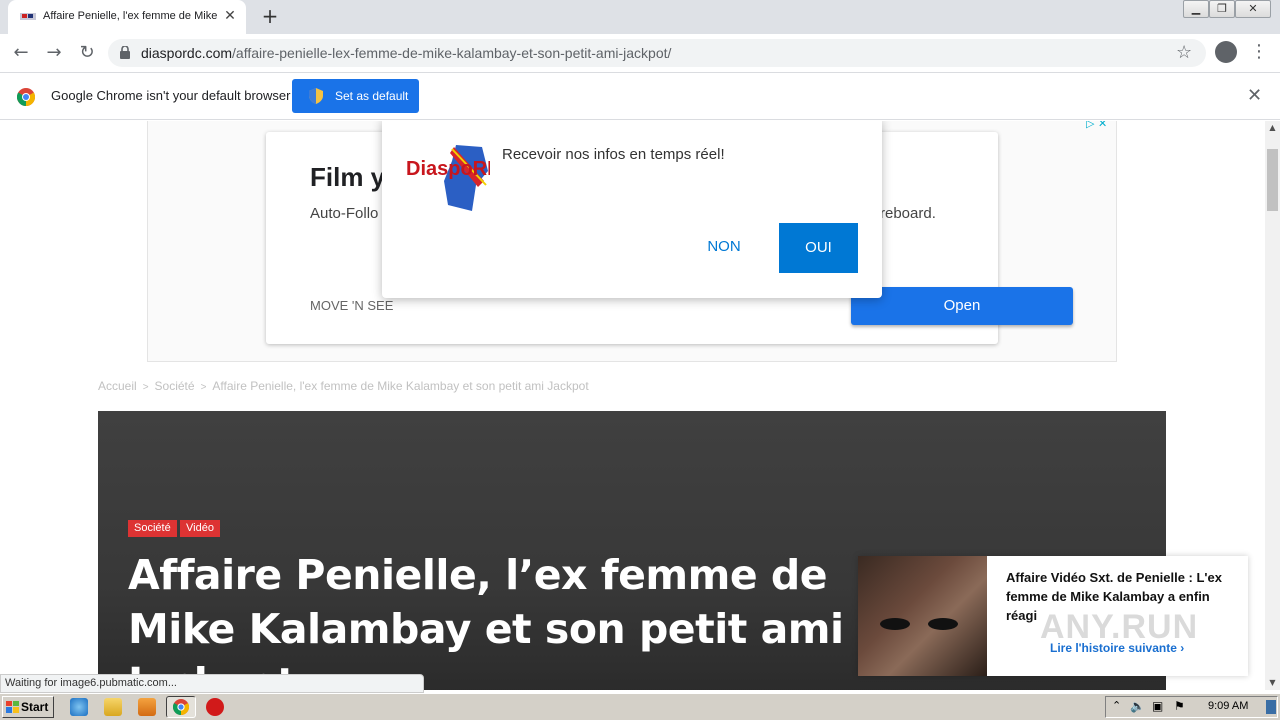 The height and width of the screenshot is (720, 1280). I want to click on chrome-menu-icon: ⋮, so click(1259, 52).